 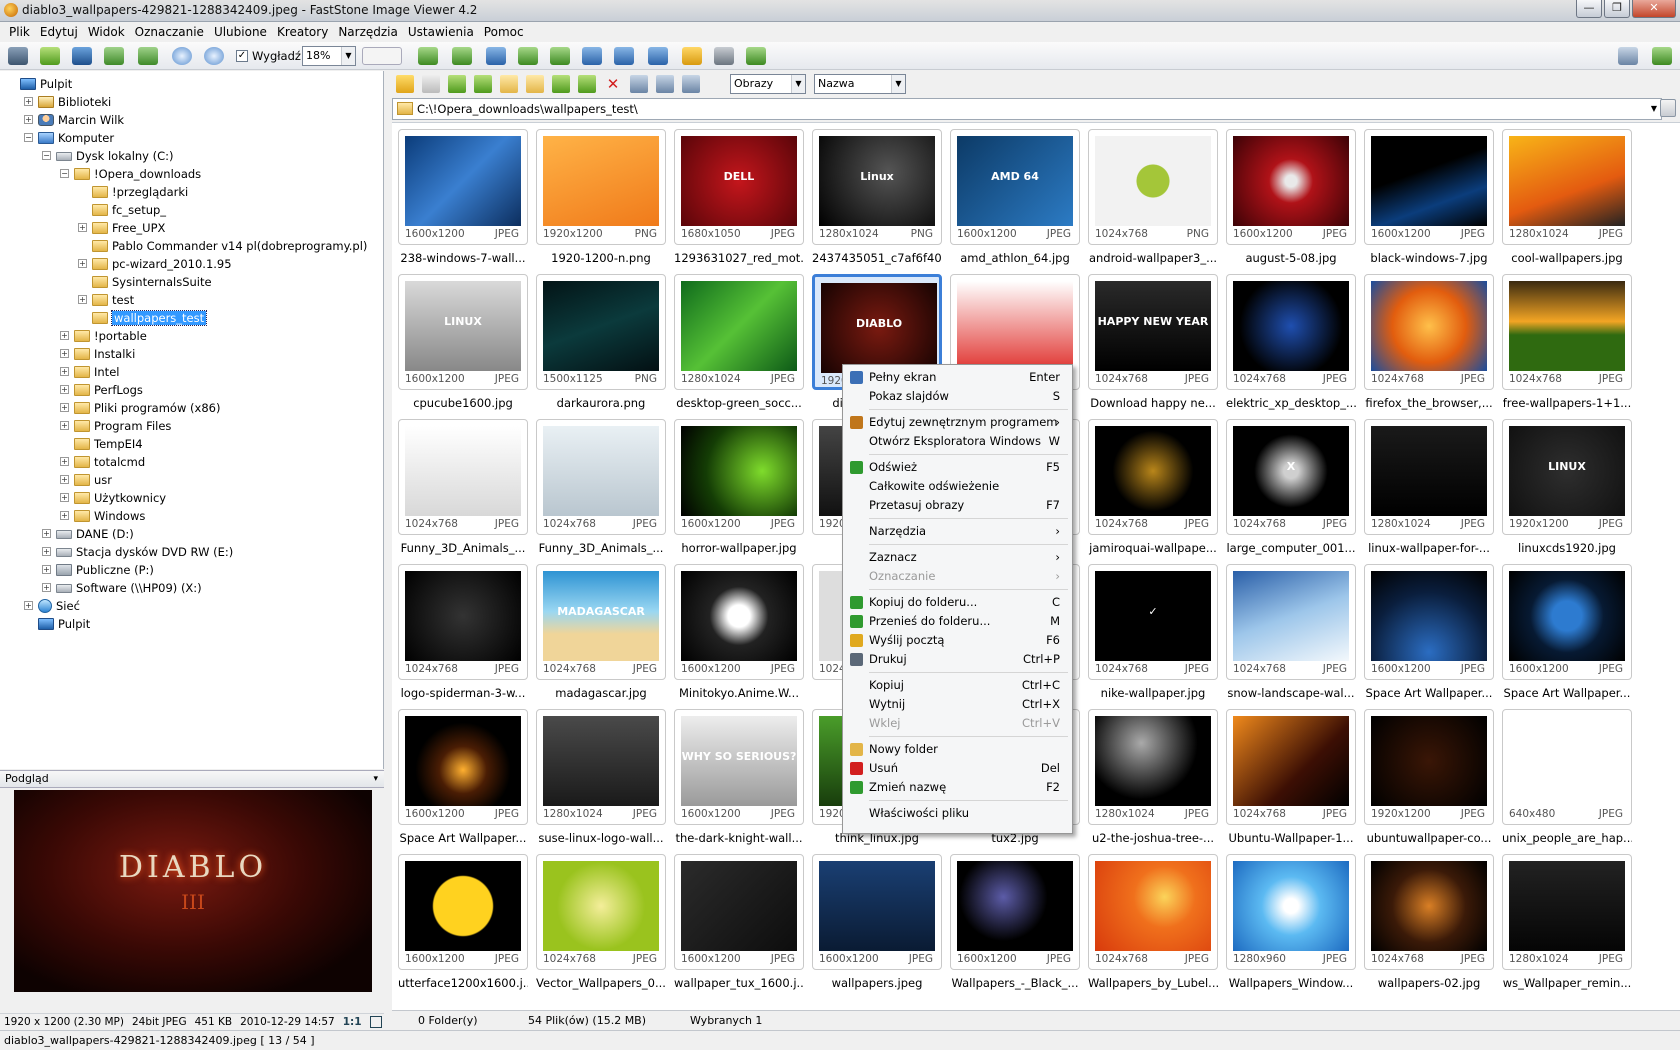 I want to click on sort-combo: Nazwa ▼, so click(x=860, y=84).